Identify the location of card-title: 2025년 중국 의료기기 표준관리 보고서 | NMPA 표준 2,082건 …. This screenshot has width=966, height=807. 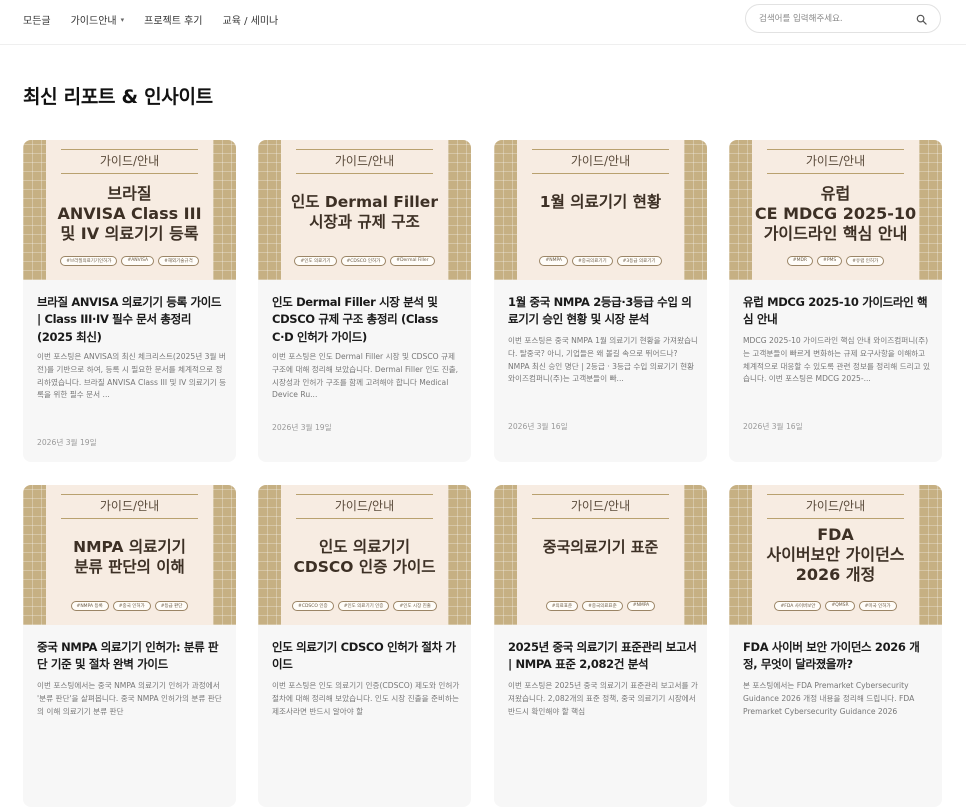
(603, 656).